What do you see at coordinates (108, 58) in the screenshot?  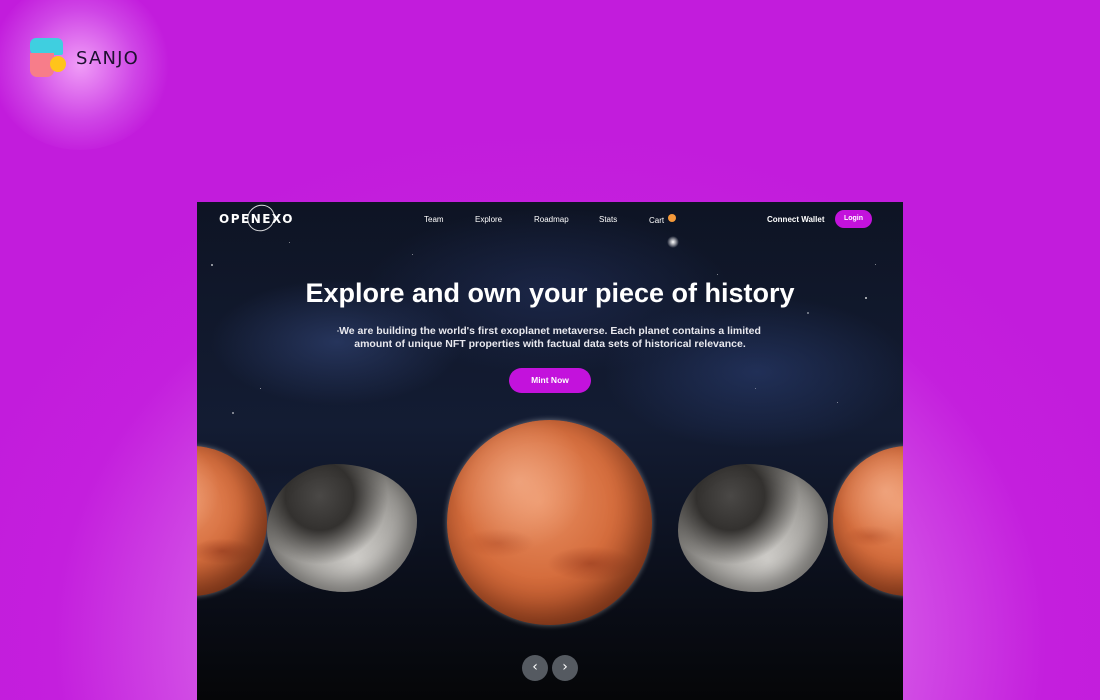 I see `brand-name: SANJO` at bounding box center [108, 58].